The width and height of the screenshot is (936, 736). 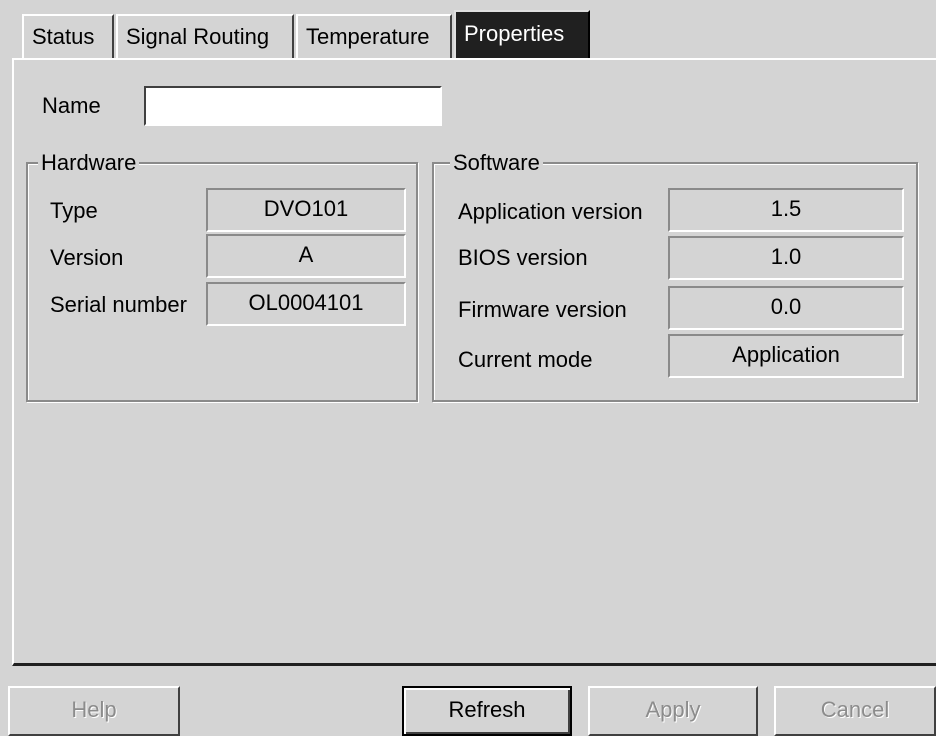 I want to click on bios-version-label: BIOS version, so click(x=523, y=257).